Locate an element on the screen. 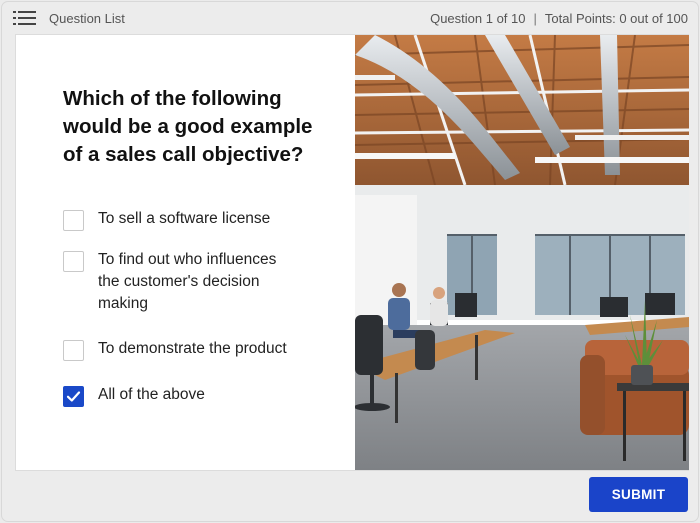 The height and width of the screenshot is (523, 700). option-label: All of the above is located at coordinates (151, 394).